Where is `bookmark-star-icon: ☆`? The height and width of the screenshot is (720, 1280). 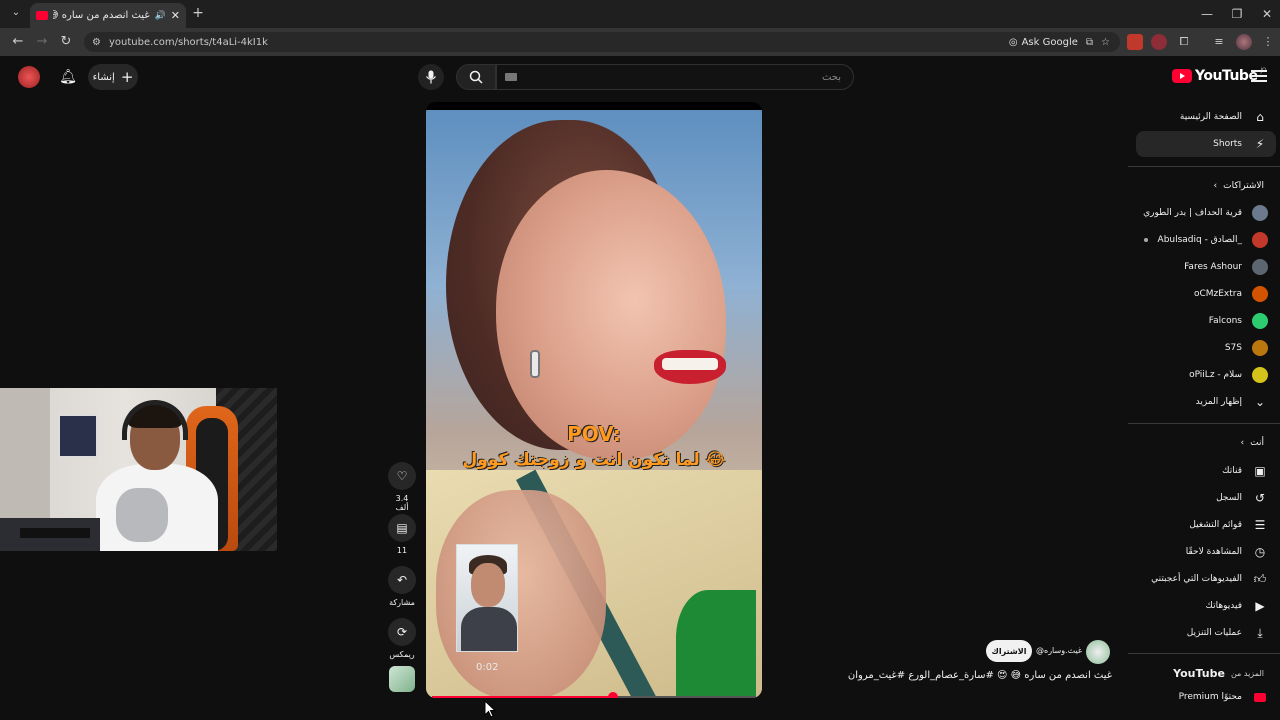 bookmark-star-icon: ☆ is located at coordinates (1110, 42).